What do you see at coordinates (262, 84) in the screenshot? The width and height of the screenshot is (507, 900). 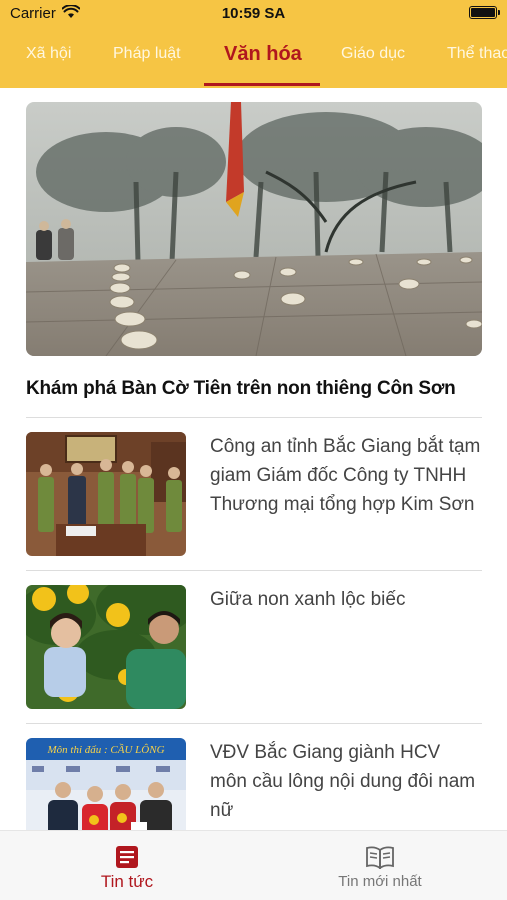 I see `active-tab-indicator` at bounding box center [262, 84].